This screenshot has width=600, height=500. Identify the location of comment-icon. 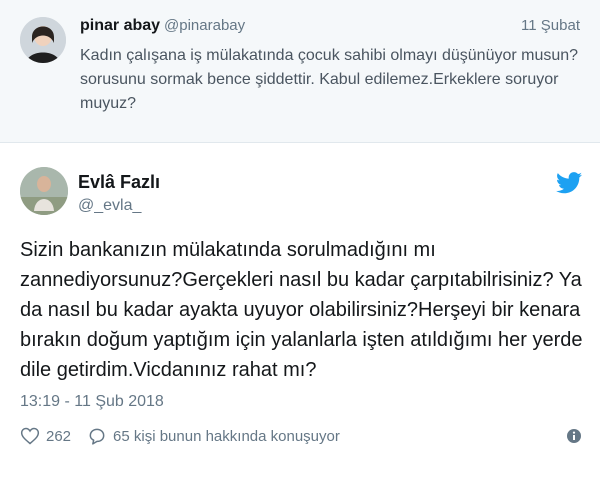
(97, 436).